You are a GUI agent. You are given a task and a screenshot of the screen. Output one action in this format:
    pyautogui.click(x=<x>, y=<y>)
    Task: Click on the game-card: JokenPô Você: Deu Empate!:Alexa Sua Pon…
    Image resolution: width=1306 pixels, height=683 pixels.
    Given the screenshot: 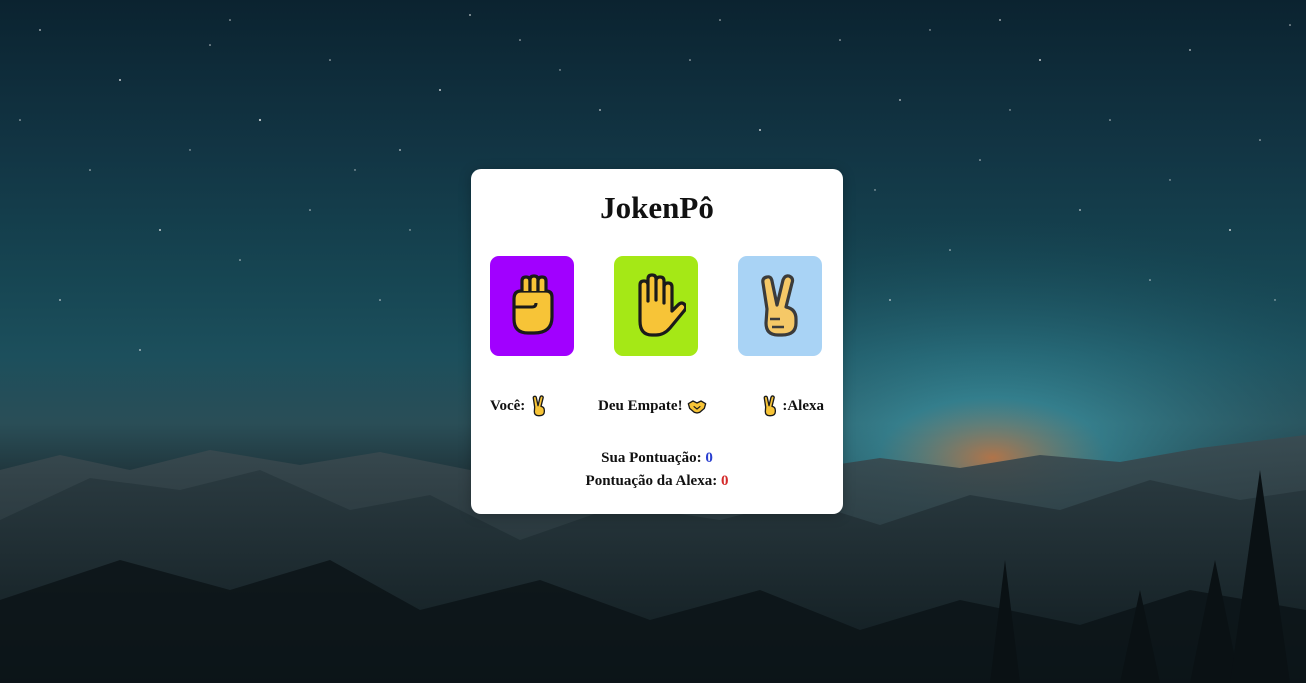 What is the action you would take?
    pyautogui.click(x=657, y=341)
    